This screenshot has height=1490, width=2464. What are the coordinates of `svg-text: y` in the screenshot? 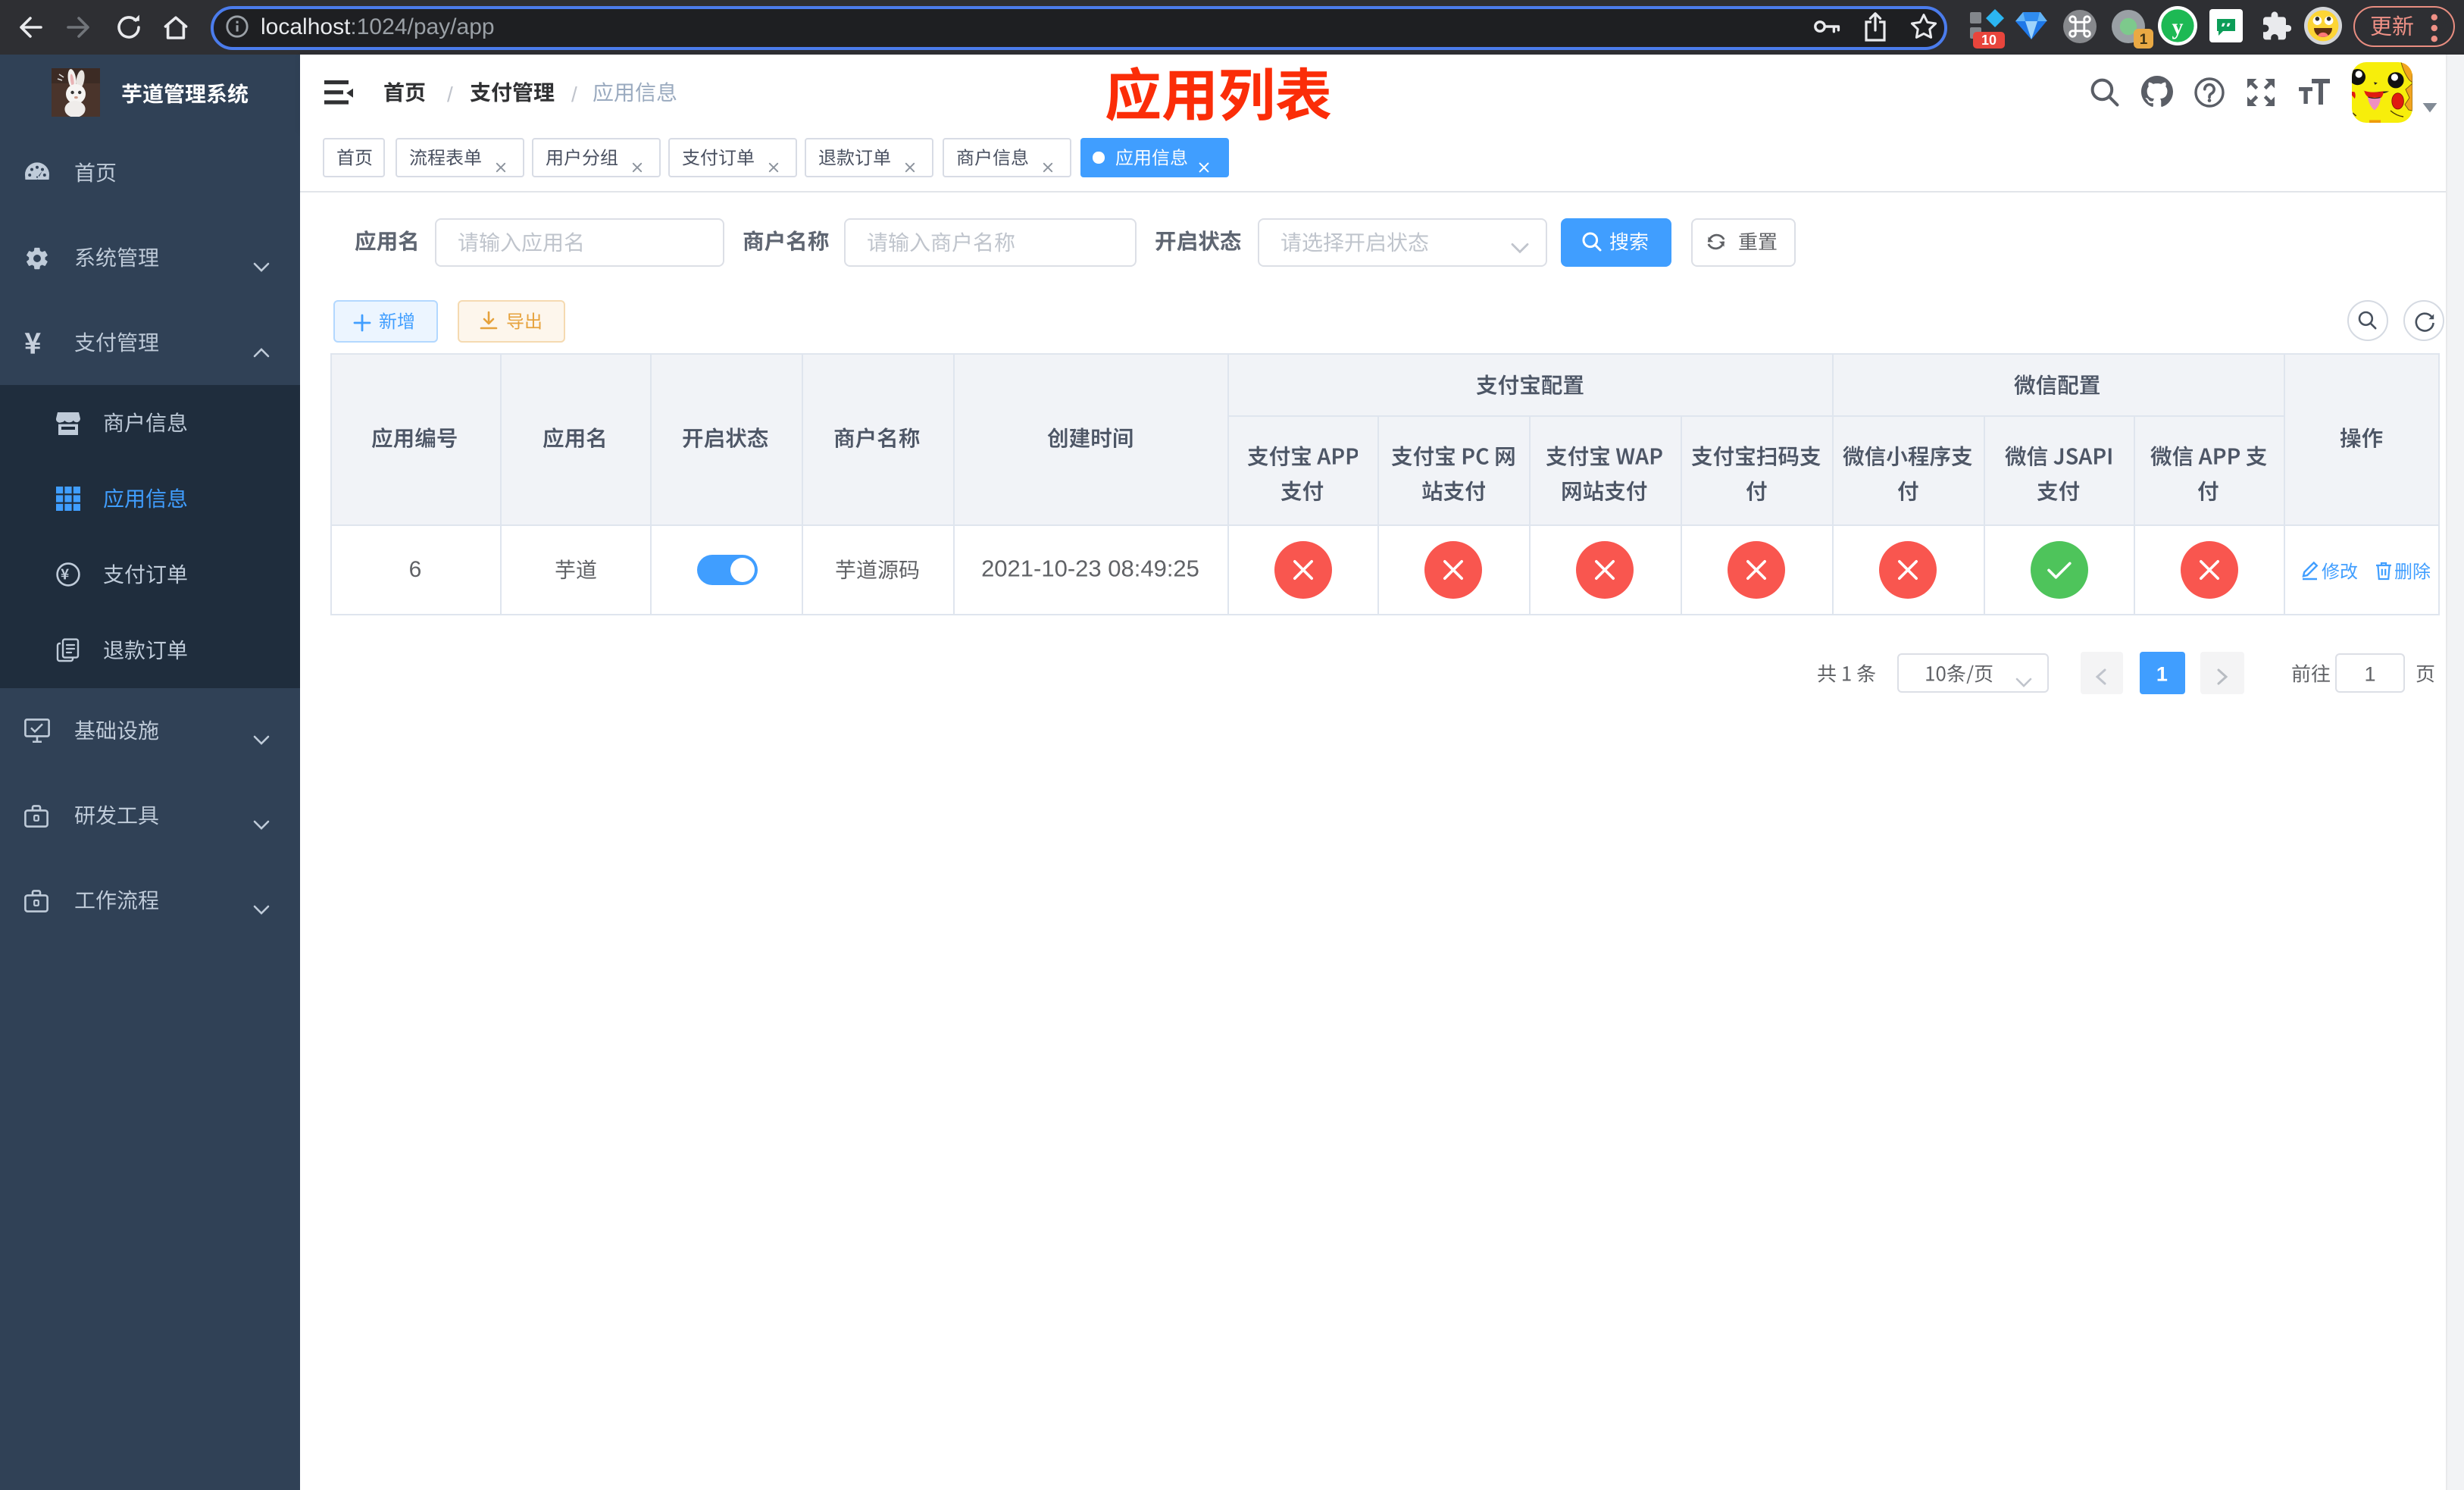 It's located at (2178, 27).